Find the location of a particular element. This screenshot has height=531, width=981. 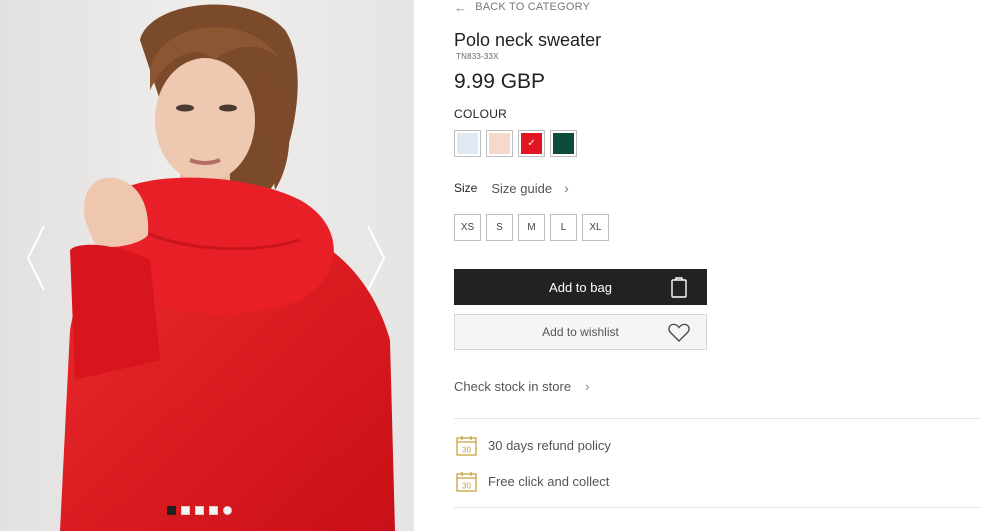

size-guide-link: Size guide › is located at coordinates (529, 188).